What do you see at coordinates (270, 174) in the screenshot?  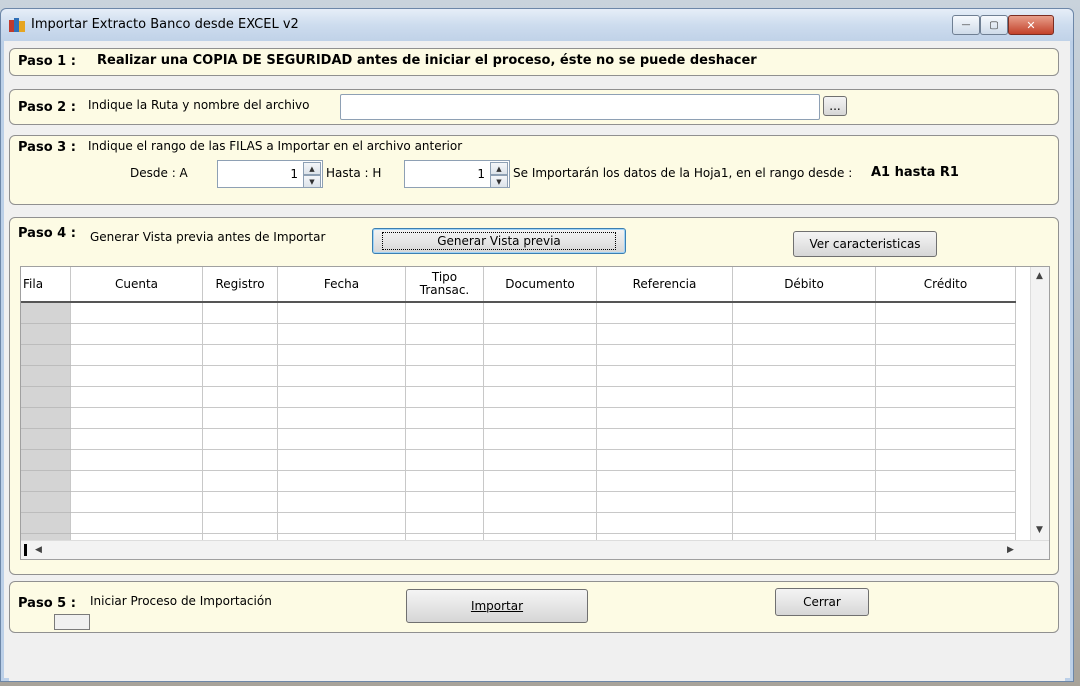 I see `from-row-stepper: 1 ▲ ▼` at bounding box center [270, 174].